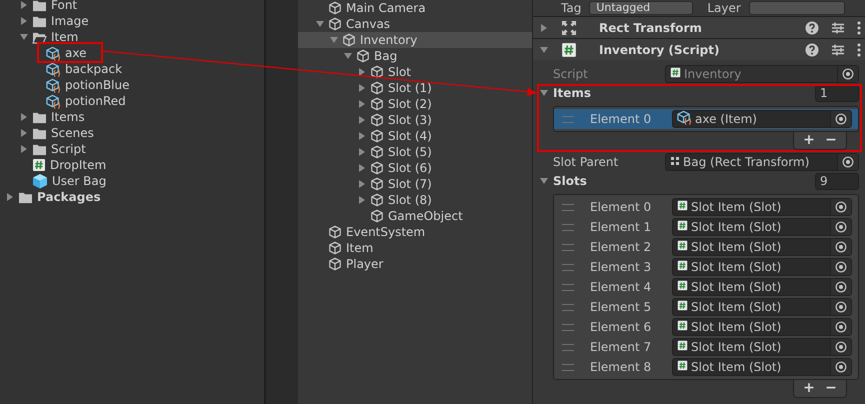  Describe the element at coordinates (410, 184) in the screenshot. I see `object-name: Slot (7)` at that location.